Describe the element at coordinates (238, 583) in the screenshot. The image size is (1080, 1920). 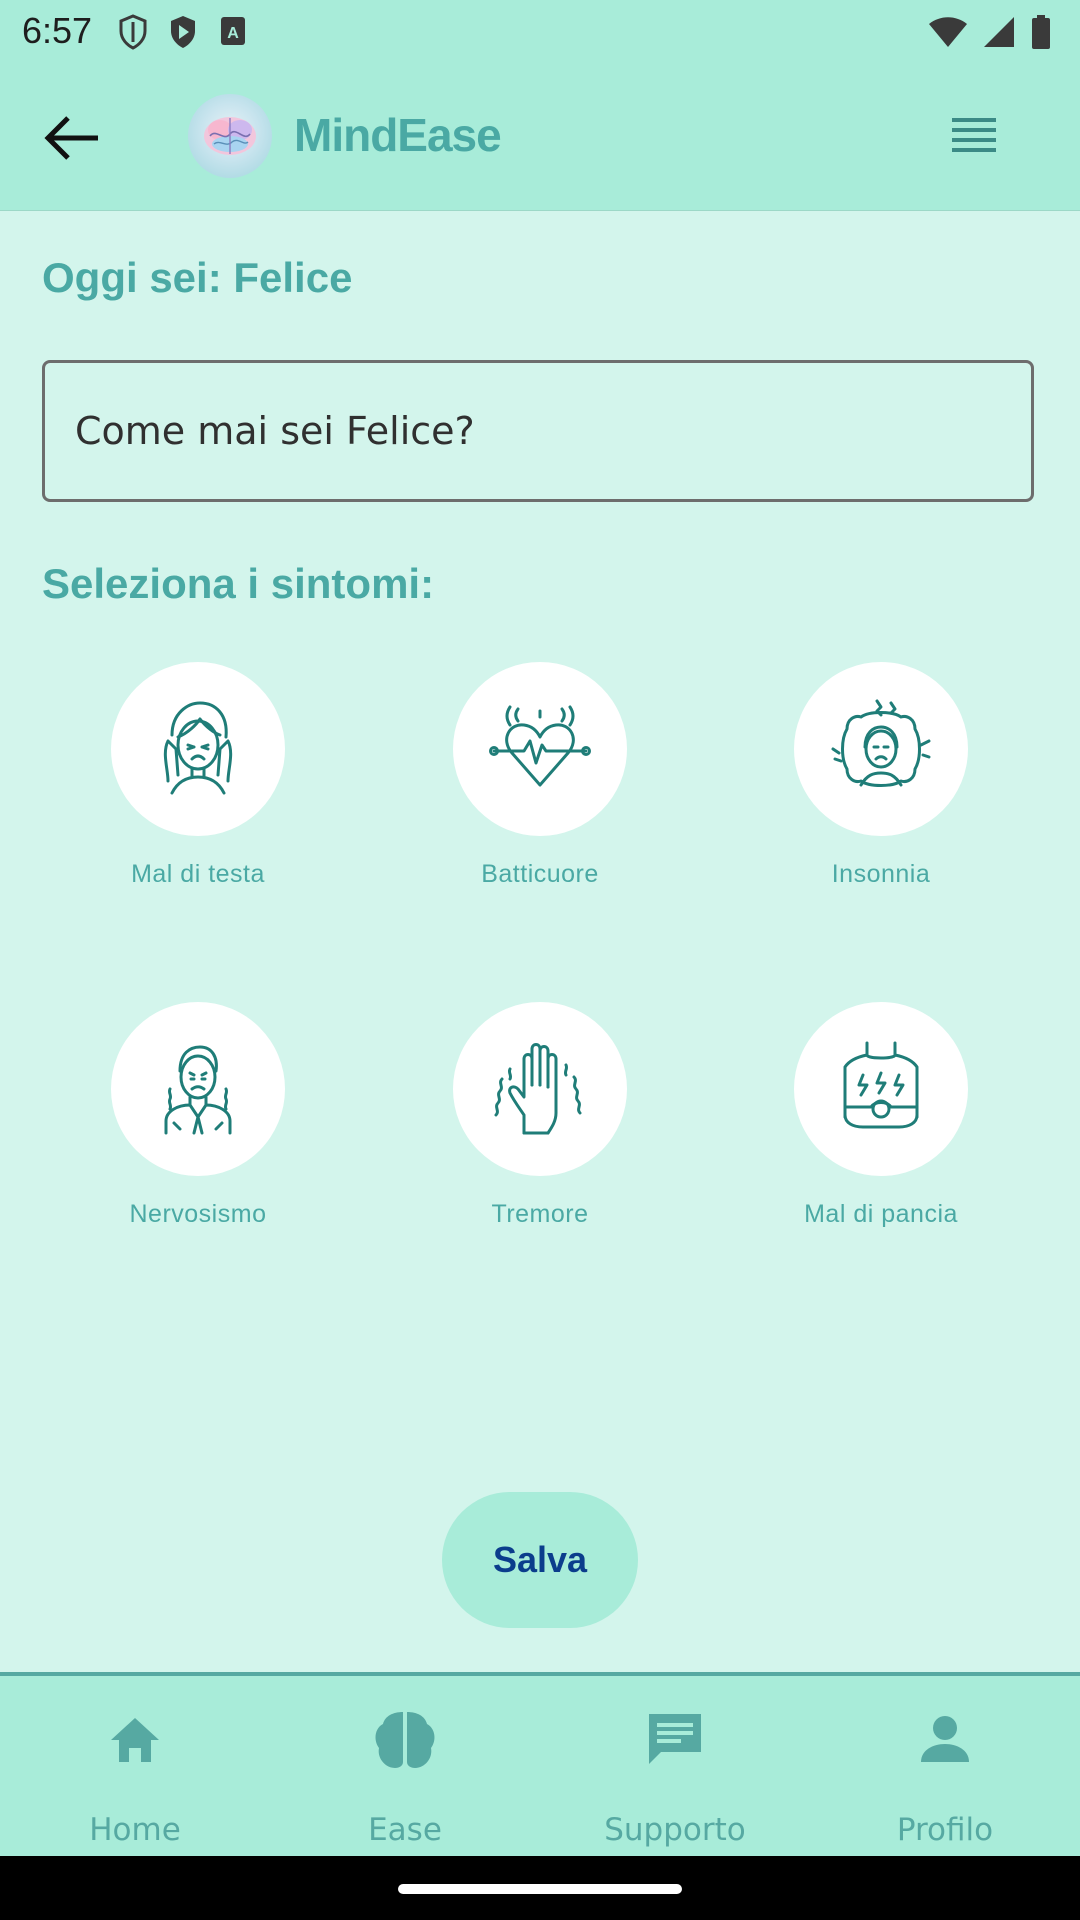
I see `symptoms-heading: Seleziona i sintomi:` at that location.